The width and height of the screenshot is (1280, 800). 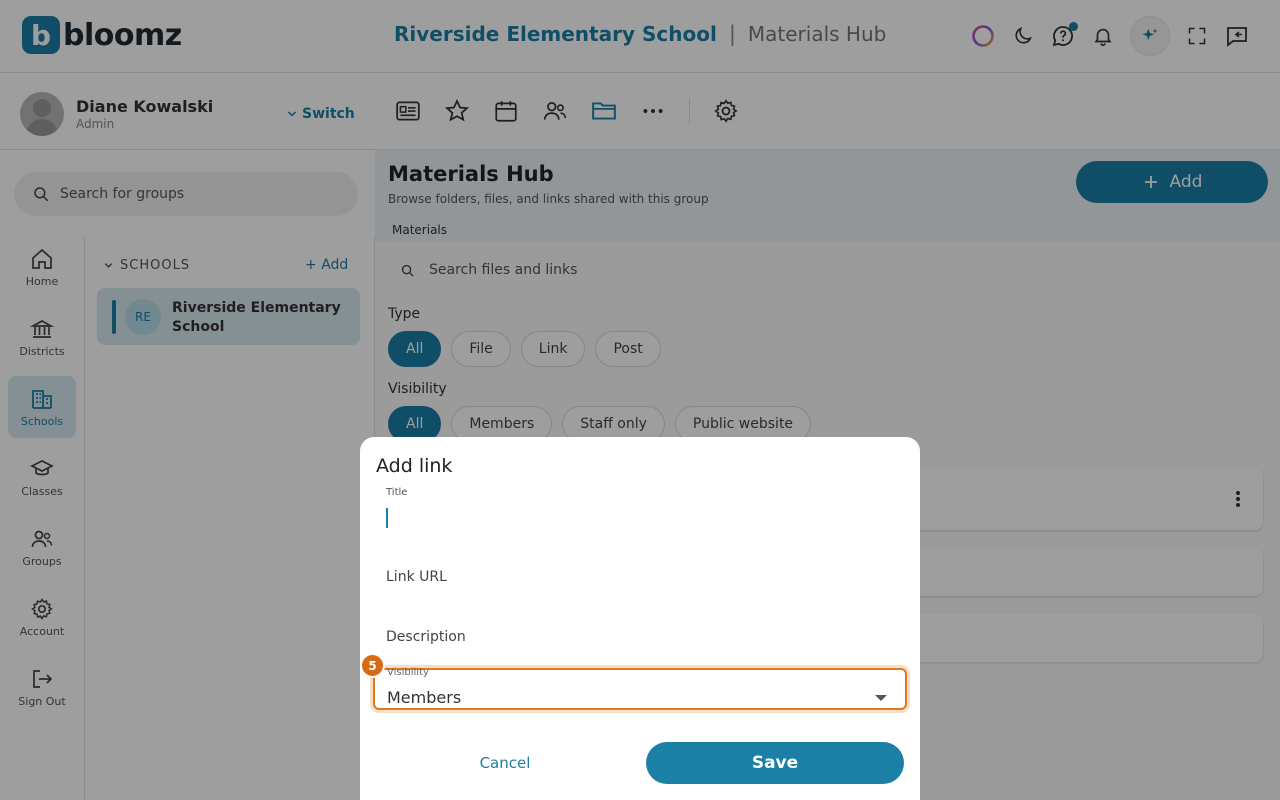 What do you see at coordinates (387, 518) in the screenshot?
I see `text-caret` at bounding box center [387, 518].